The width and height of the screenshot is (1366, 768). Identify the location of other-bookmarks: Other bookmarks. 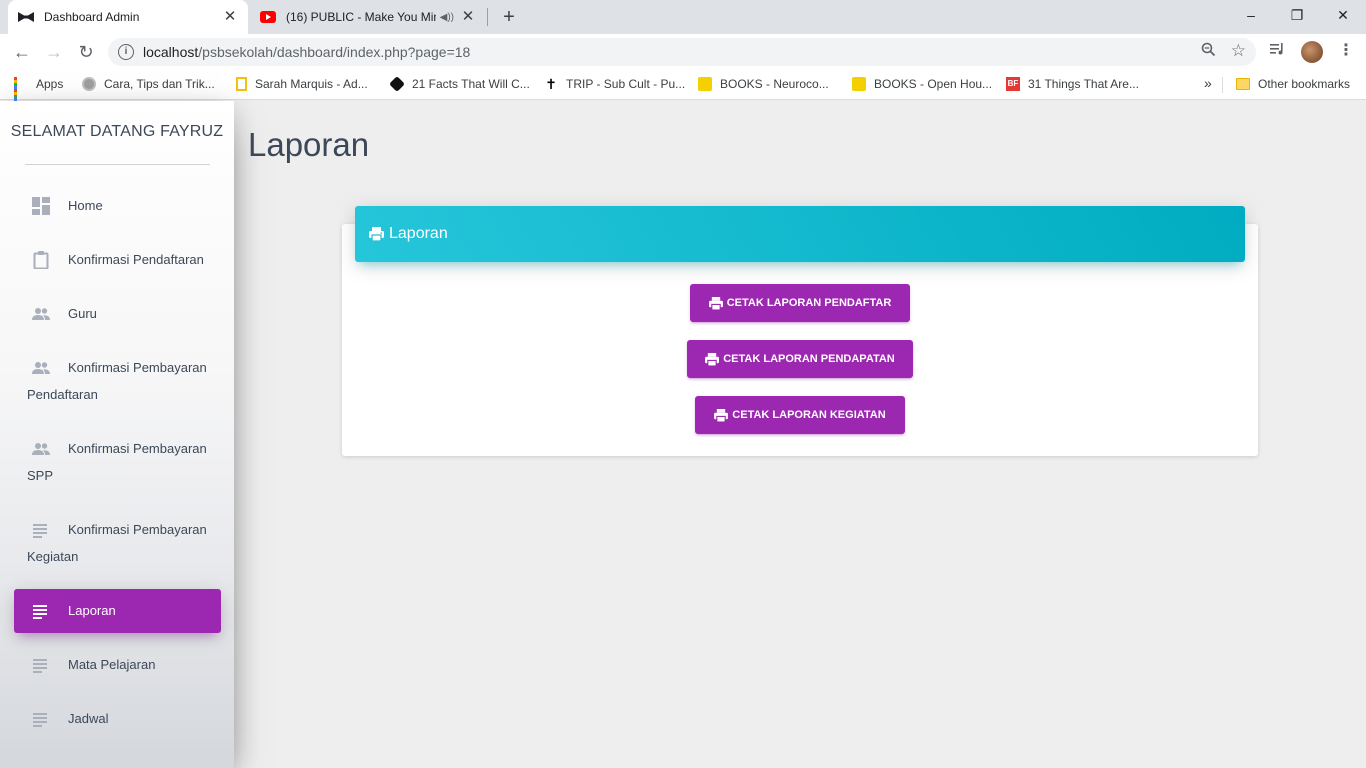
(1293, 84).